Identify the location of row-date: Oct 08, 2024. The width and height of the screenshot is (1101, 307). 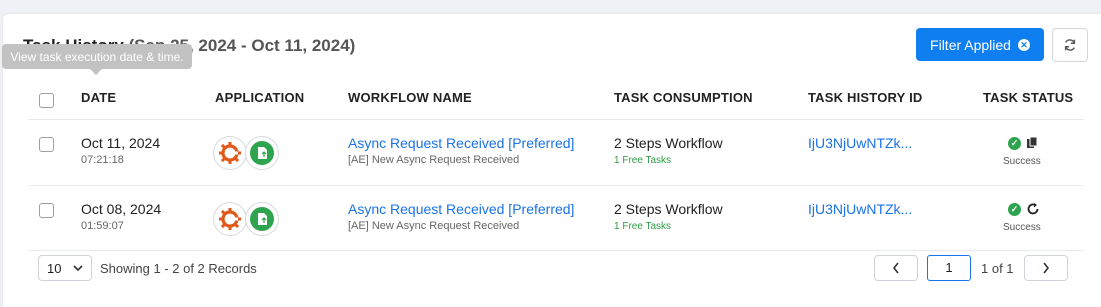
(121, 209).